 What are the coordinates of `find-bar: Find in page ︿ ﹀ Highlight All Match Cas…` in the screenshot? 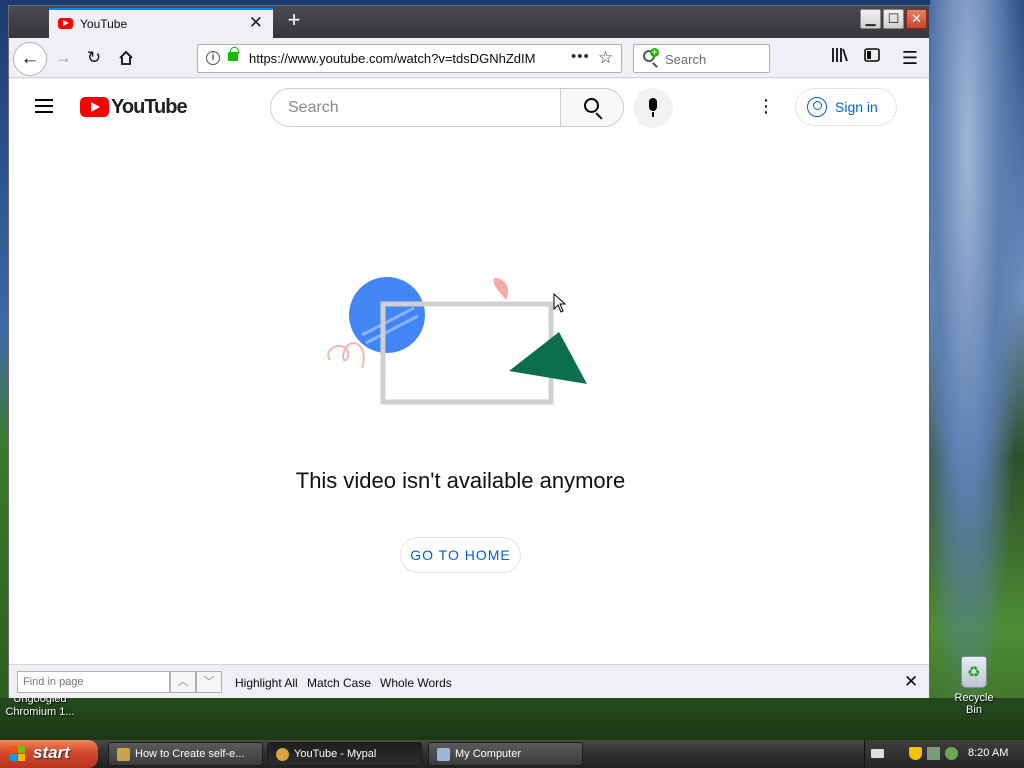 It's located at (469, 681).